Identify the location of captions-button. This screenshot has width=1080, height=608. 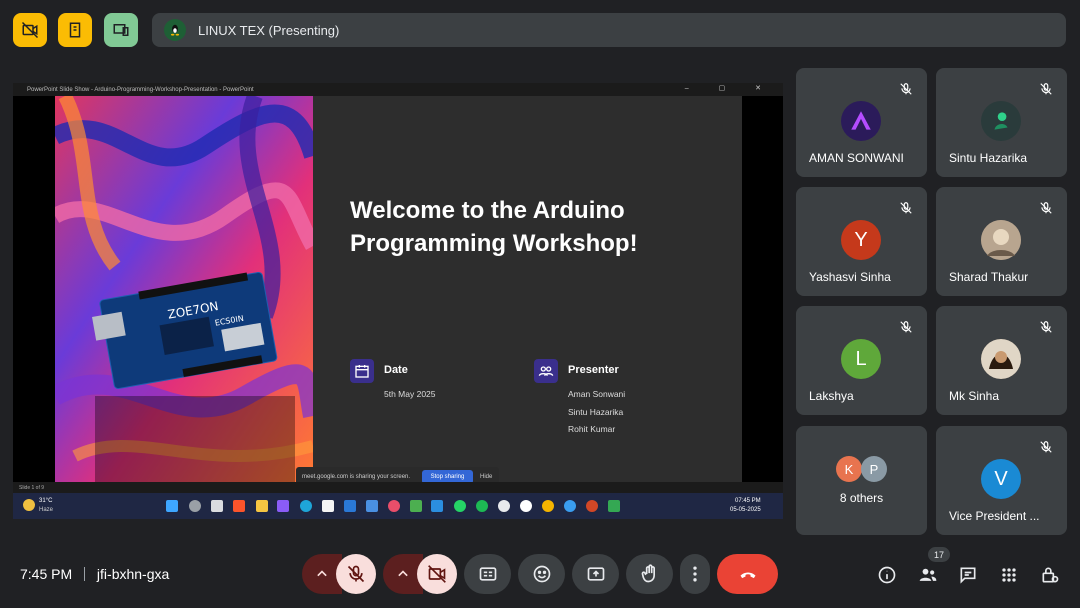
(487, 574).